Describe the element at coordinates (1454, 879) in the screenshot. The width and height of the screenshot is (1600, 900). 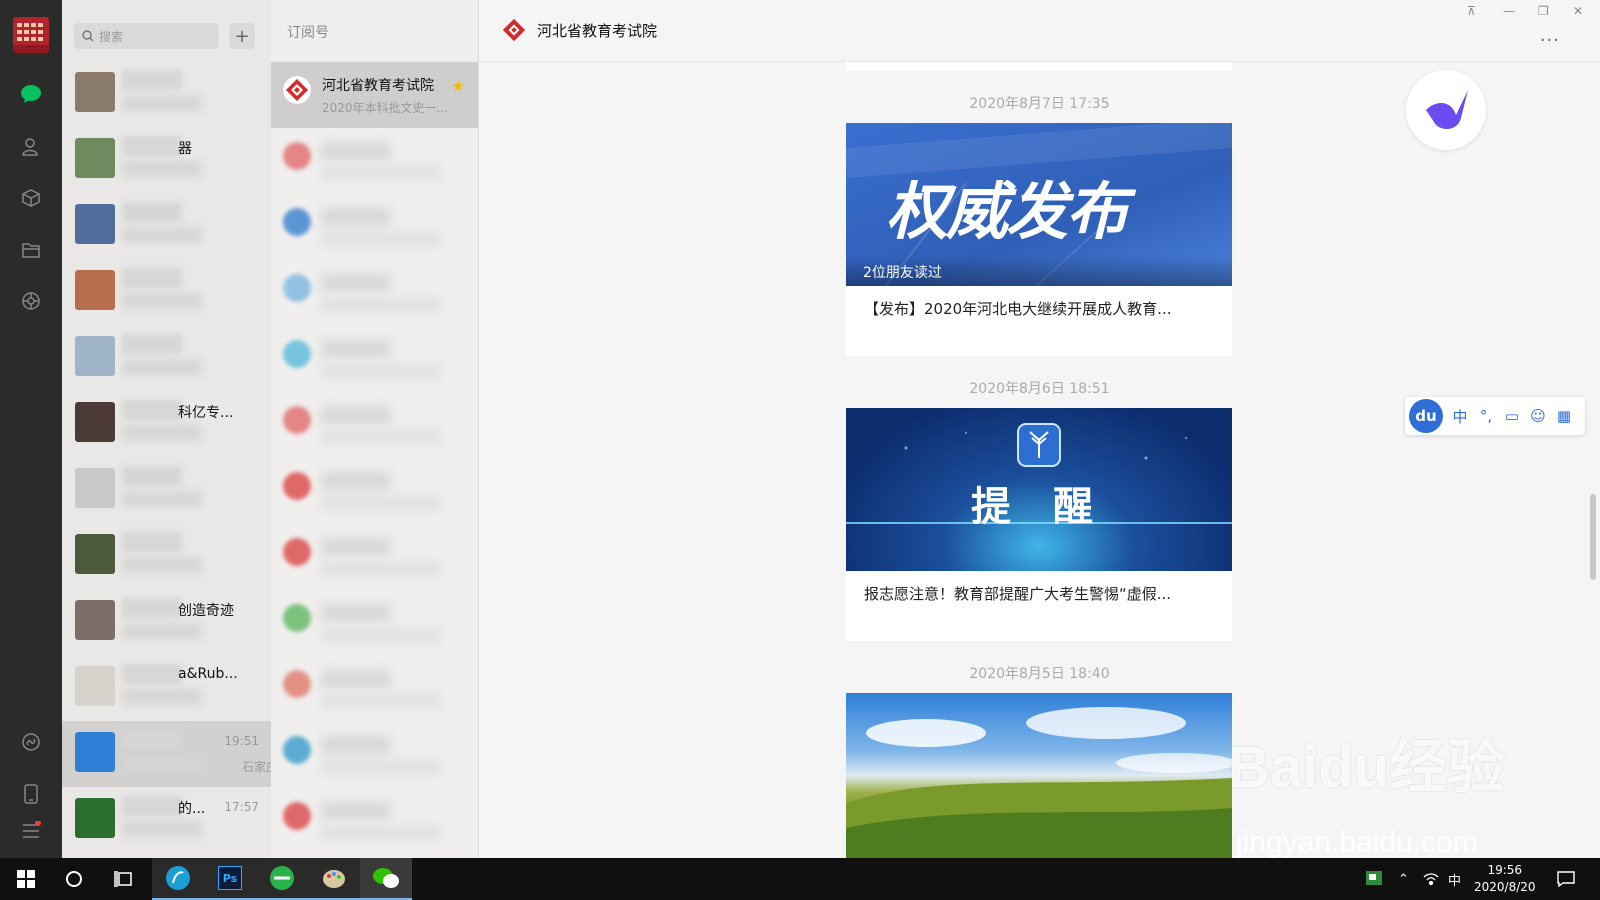
I see `ime-indicator: 中` at that location.